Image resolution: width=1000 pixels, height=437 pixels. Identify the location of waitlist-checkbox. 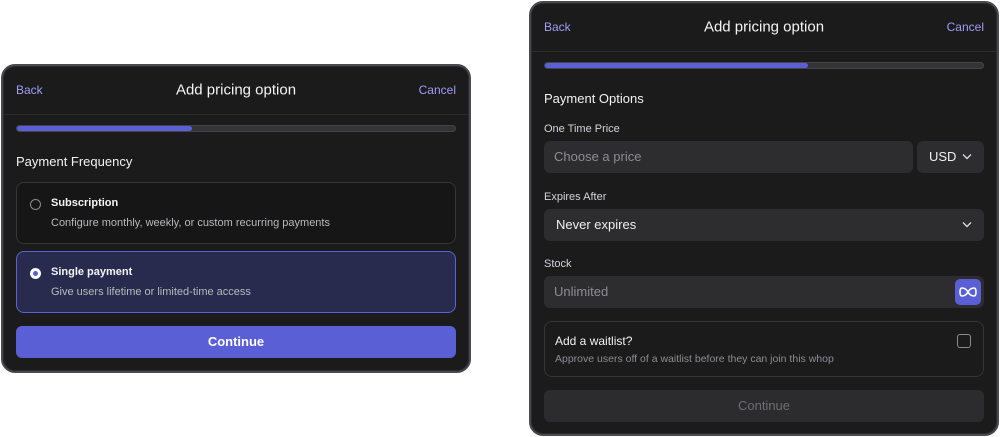
(964, 341).